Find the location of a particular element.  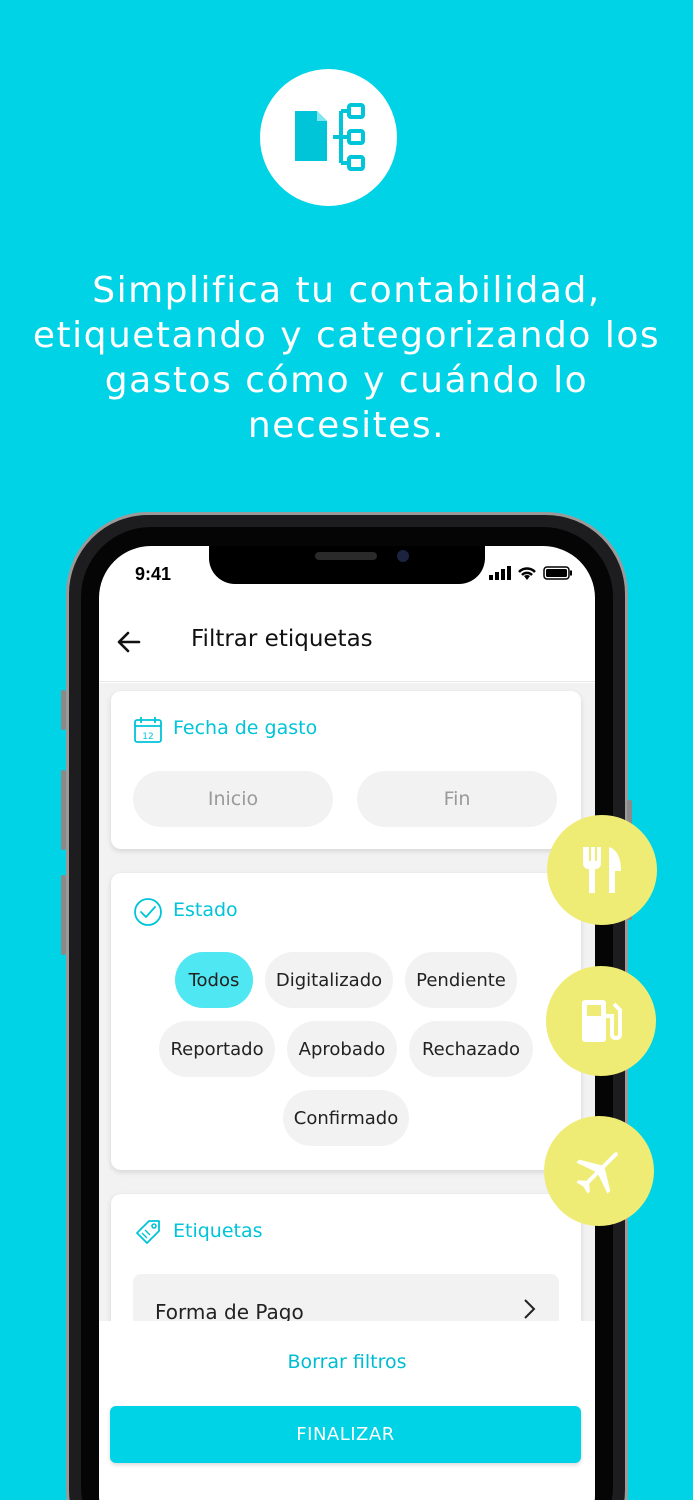

status-icons is located at coordinates (531, 573).